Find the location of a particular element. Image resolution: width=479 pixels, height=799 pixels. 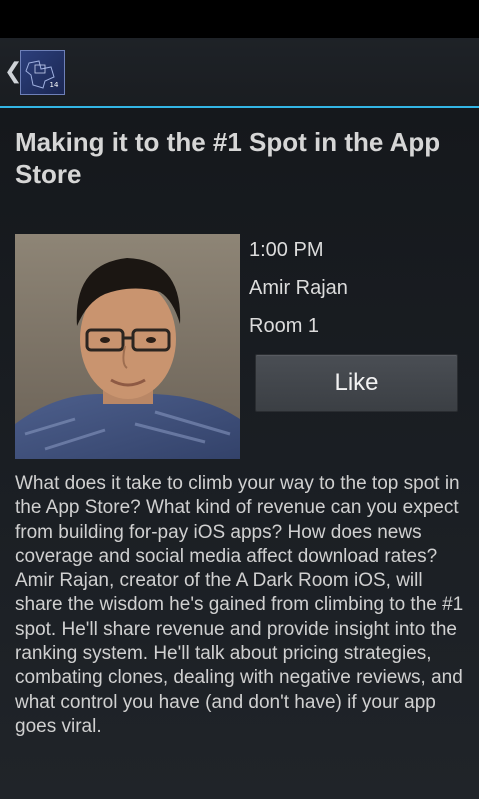

speaker-name: Amir Rajan is located at coordinates (298, 288).